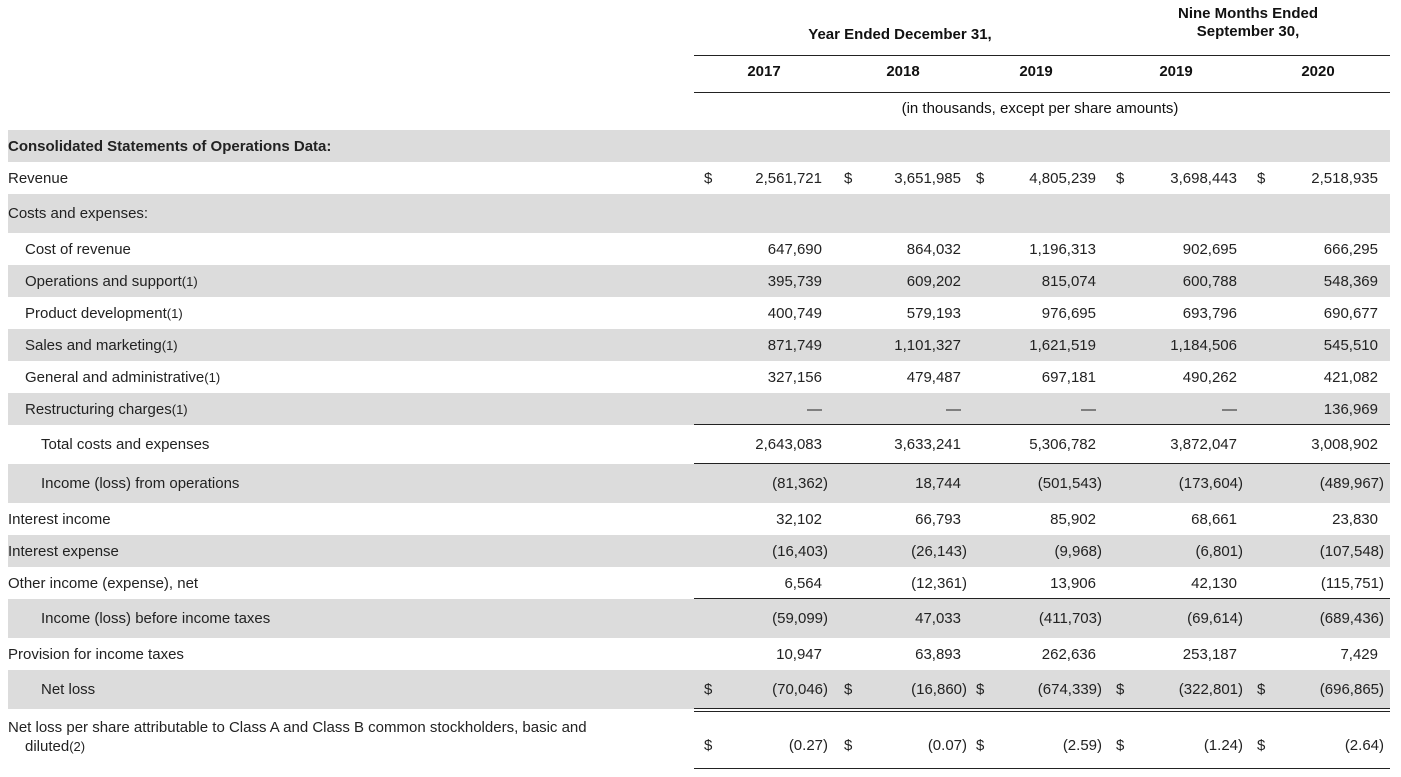 The height and width of the screenshot is (777, 1401). I want to click on table-cell: 3,008,902, so click(1344, 444).